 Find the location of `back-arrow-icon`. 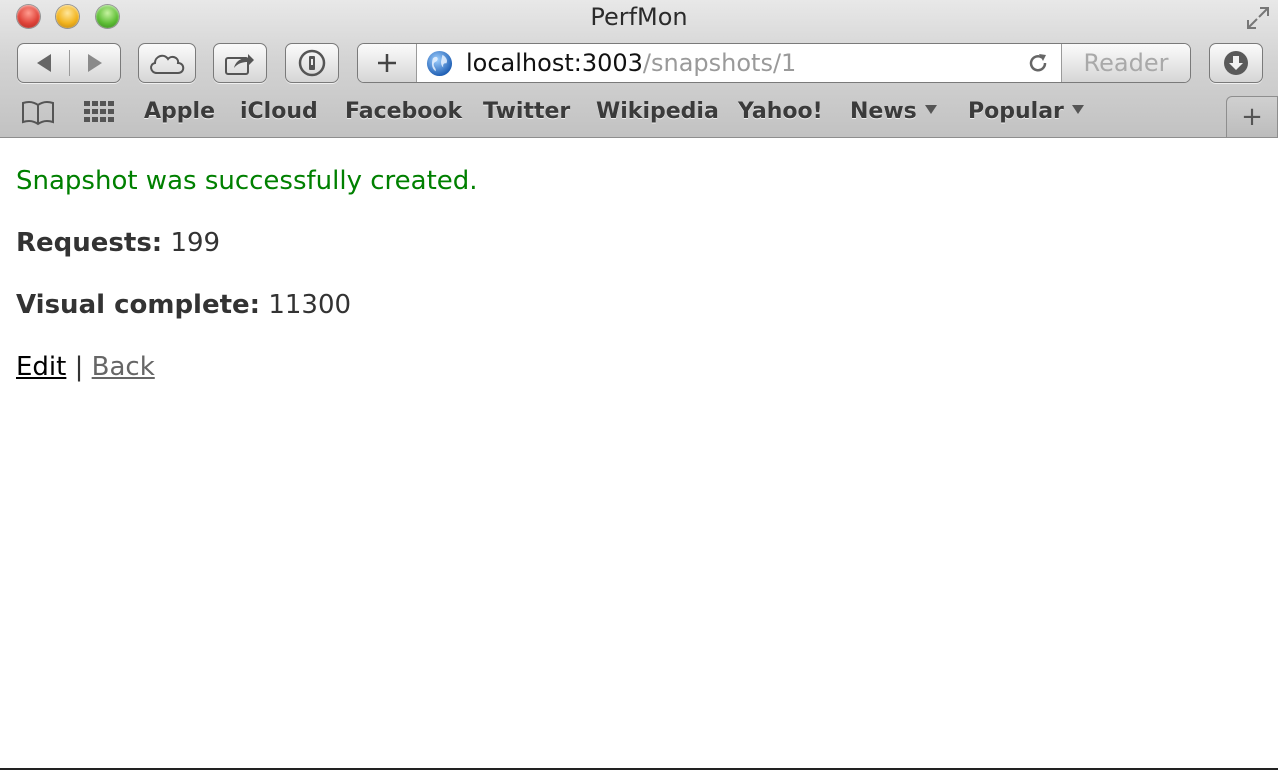

back-arrow-icon is located at coordinates (43, 63).